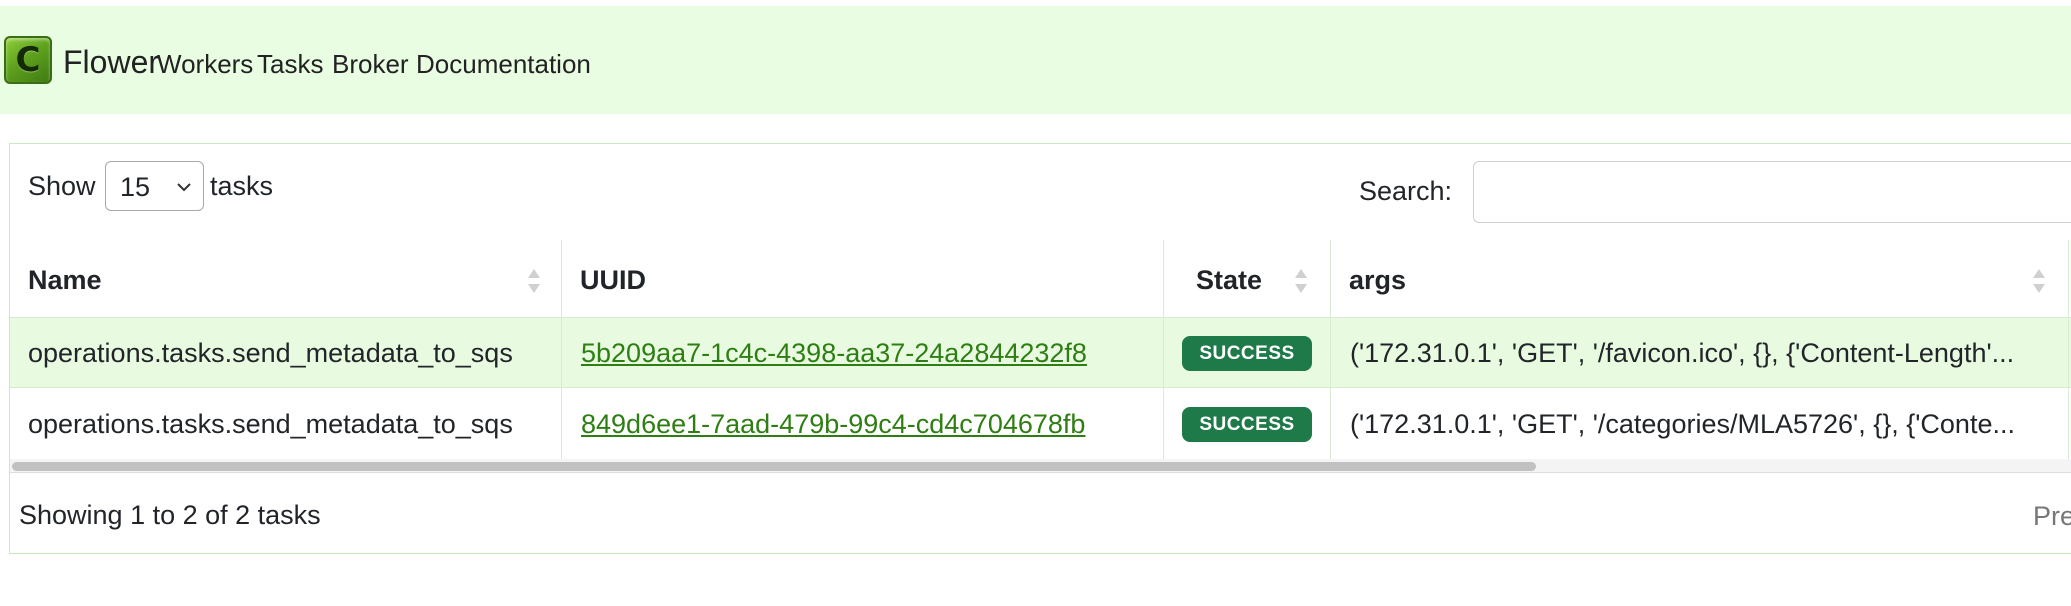  What do you see at coordinates (242, 186) in the screenshot?
I see `tasks-label: tasks` at bounding box center [242, 186].